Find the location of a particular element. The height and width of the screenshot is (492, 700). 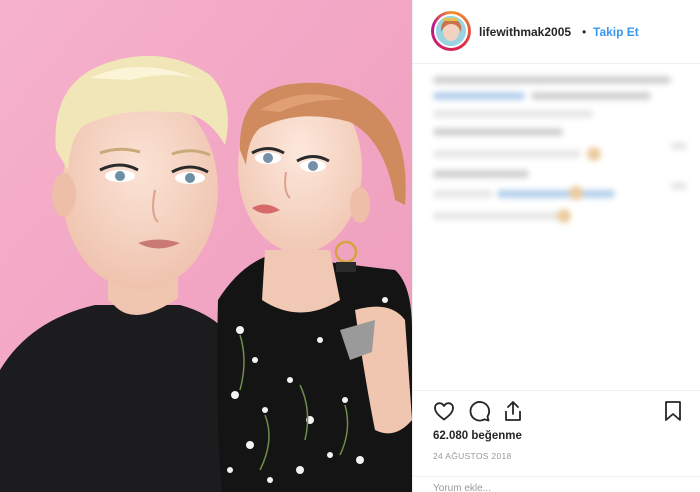

blurred-mention-line is located at coordinates (556, 194).